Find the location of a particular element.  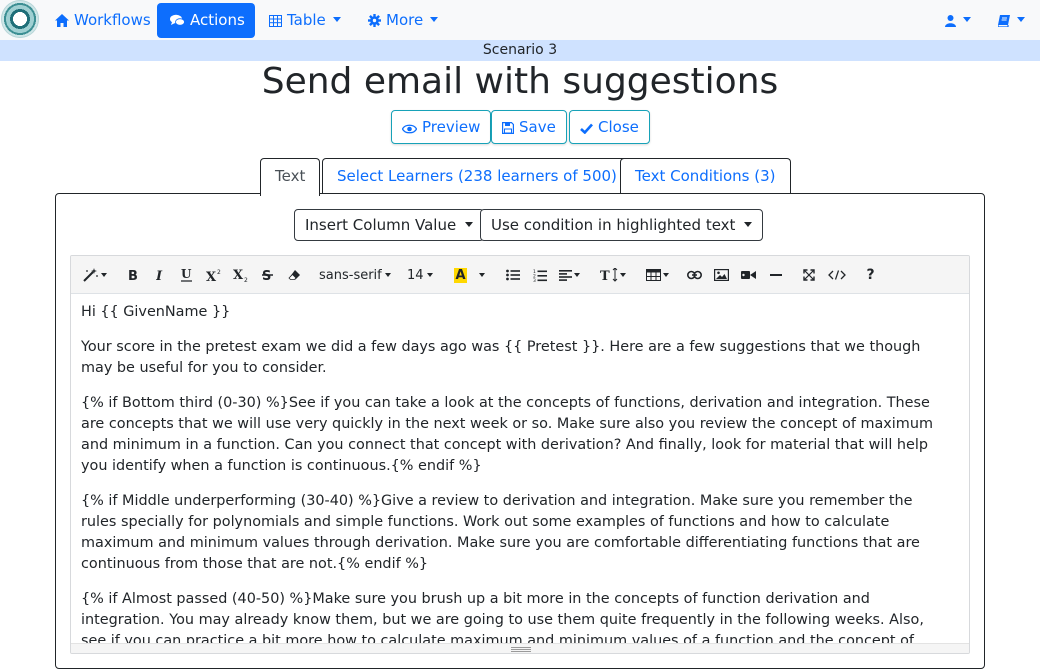

tab-select-learners: Select Learners (238 learners of 500) is located at coordinates (477, 176).